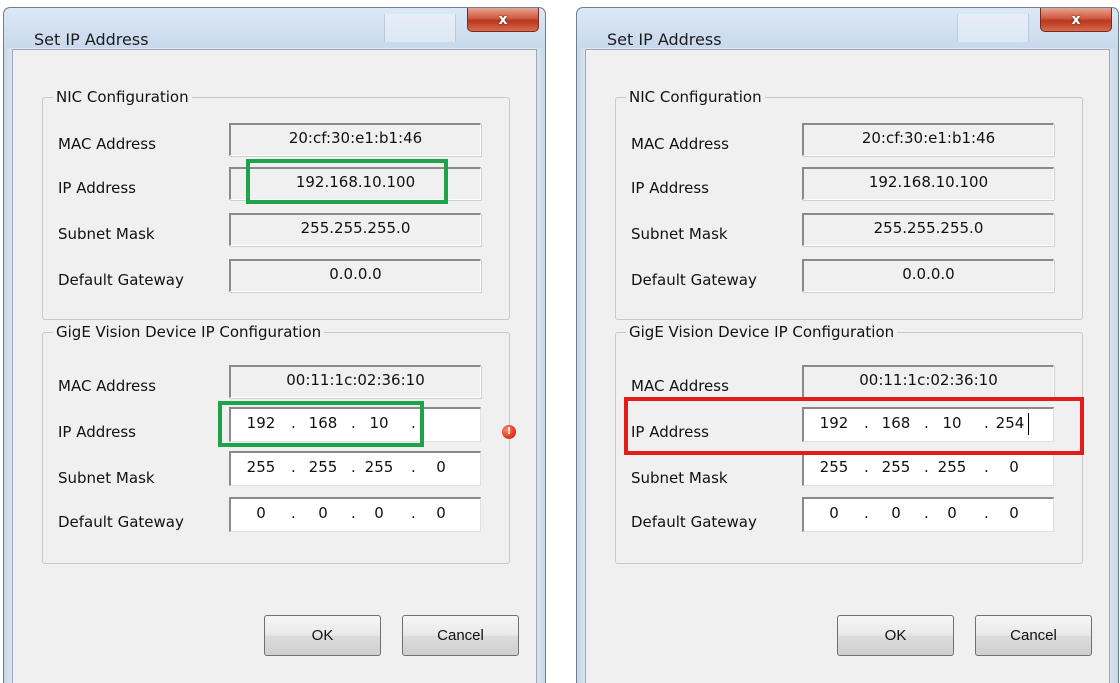 The width and height of the screenshot is (1120, 683). Describe the element at coordinates (347, 181) in the screenshot. I see `highlight-nic-ip` at that location.